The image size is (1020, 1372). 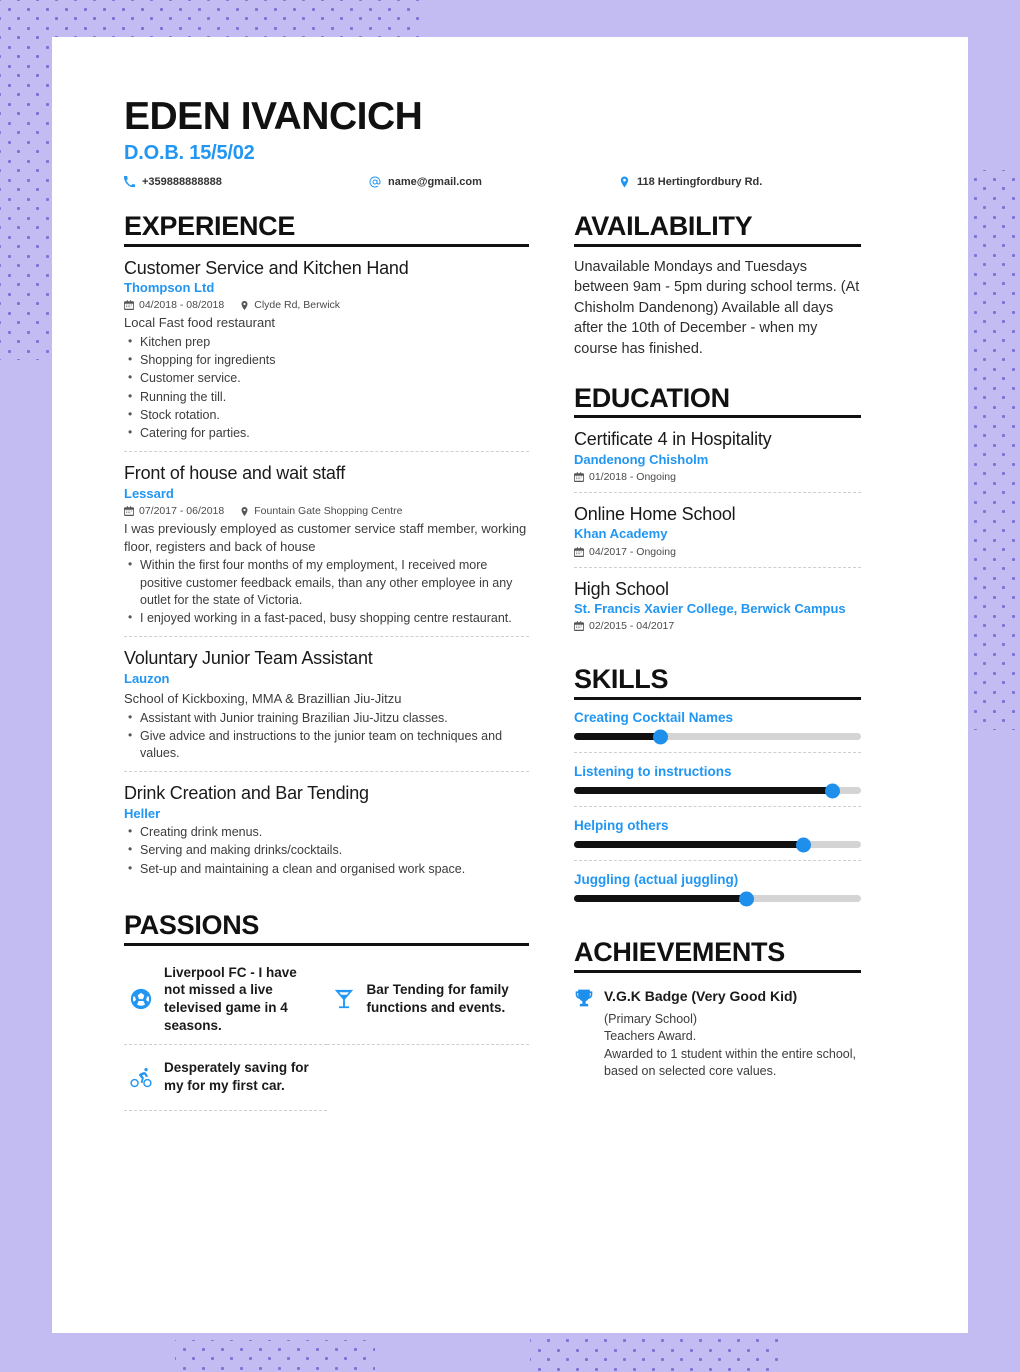 I want to click on contact-email: name@gmail.com, so click(x=494, y=182).